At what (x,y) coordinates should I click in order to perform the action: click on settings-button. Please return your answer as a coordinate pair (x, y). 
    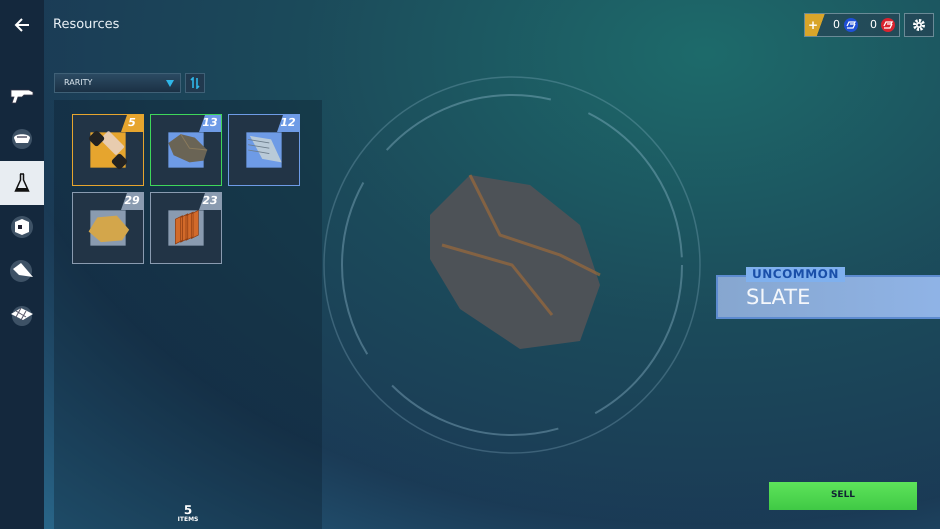
    Looking at the image, I should click on (919, 25).